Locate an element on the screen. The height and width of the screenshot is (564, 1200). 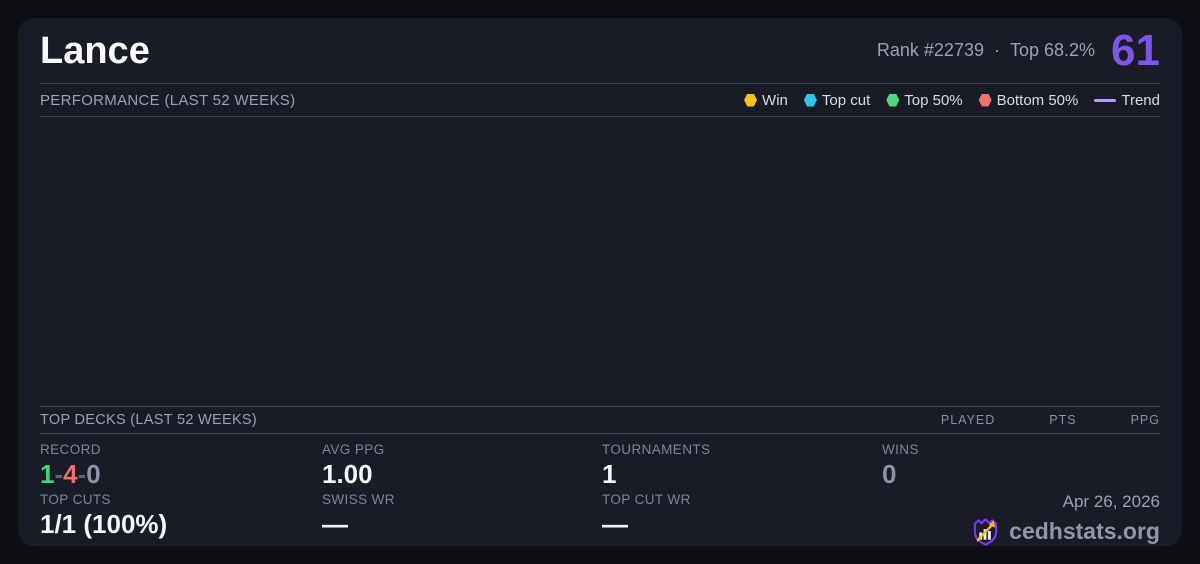
column-pts: PTS is located at coordinates (1063, 420).